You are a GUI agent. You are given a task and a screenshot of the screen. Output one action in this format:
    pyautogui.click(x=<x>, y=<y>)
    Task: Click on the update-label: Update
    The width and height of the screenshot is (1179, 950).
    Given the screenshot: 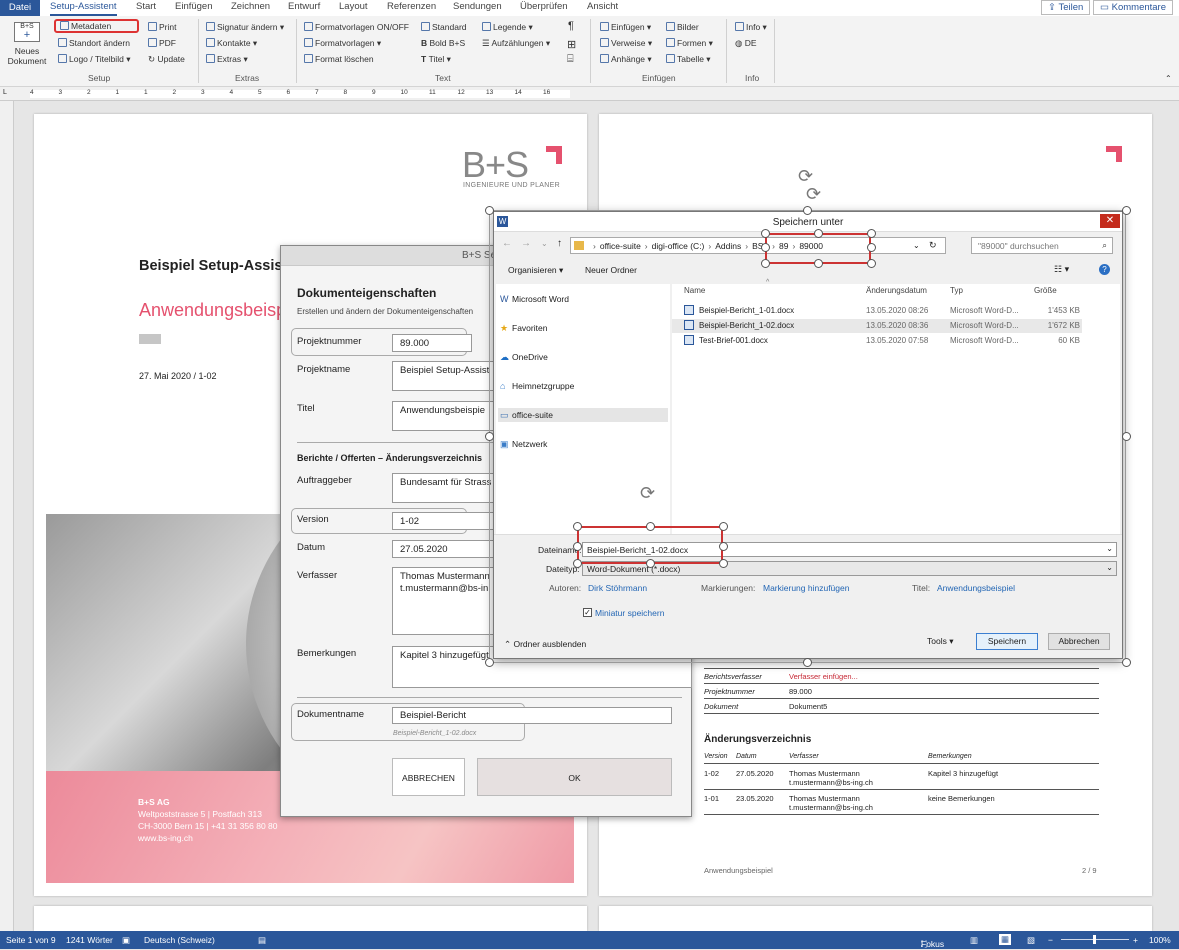 What is the action you would take?
    pyautogui.click(x=171, y=59)
    